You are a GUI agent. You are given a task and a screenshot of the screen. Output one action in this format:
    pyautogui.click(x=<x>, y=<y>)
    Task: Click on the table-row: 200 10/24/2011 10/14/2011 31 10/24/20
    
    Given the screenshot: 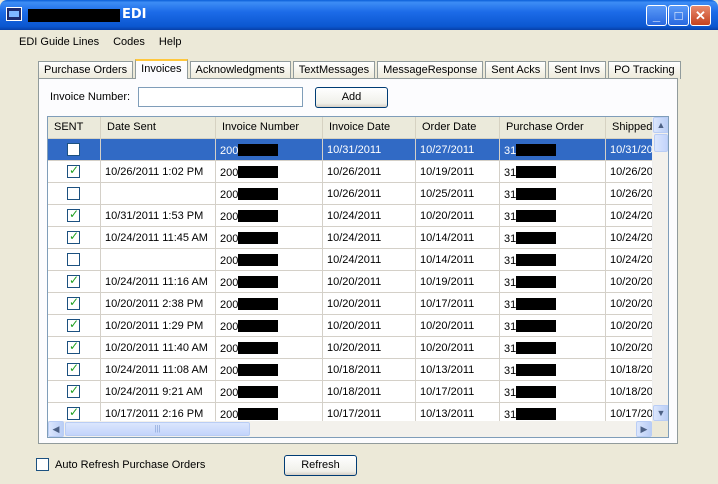 What is the action you would take?
    pyautogui.click(x=357, y=260)
    